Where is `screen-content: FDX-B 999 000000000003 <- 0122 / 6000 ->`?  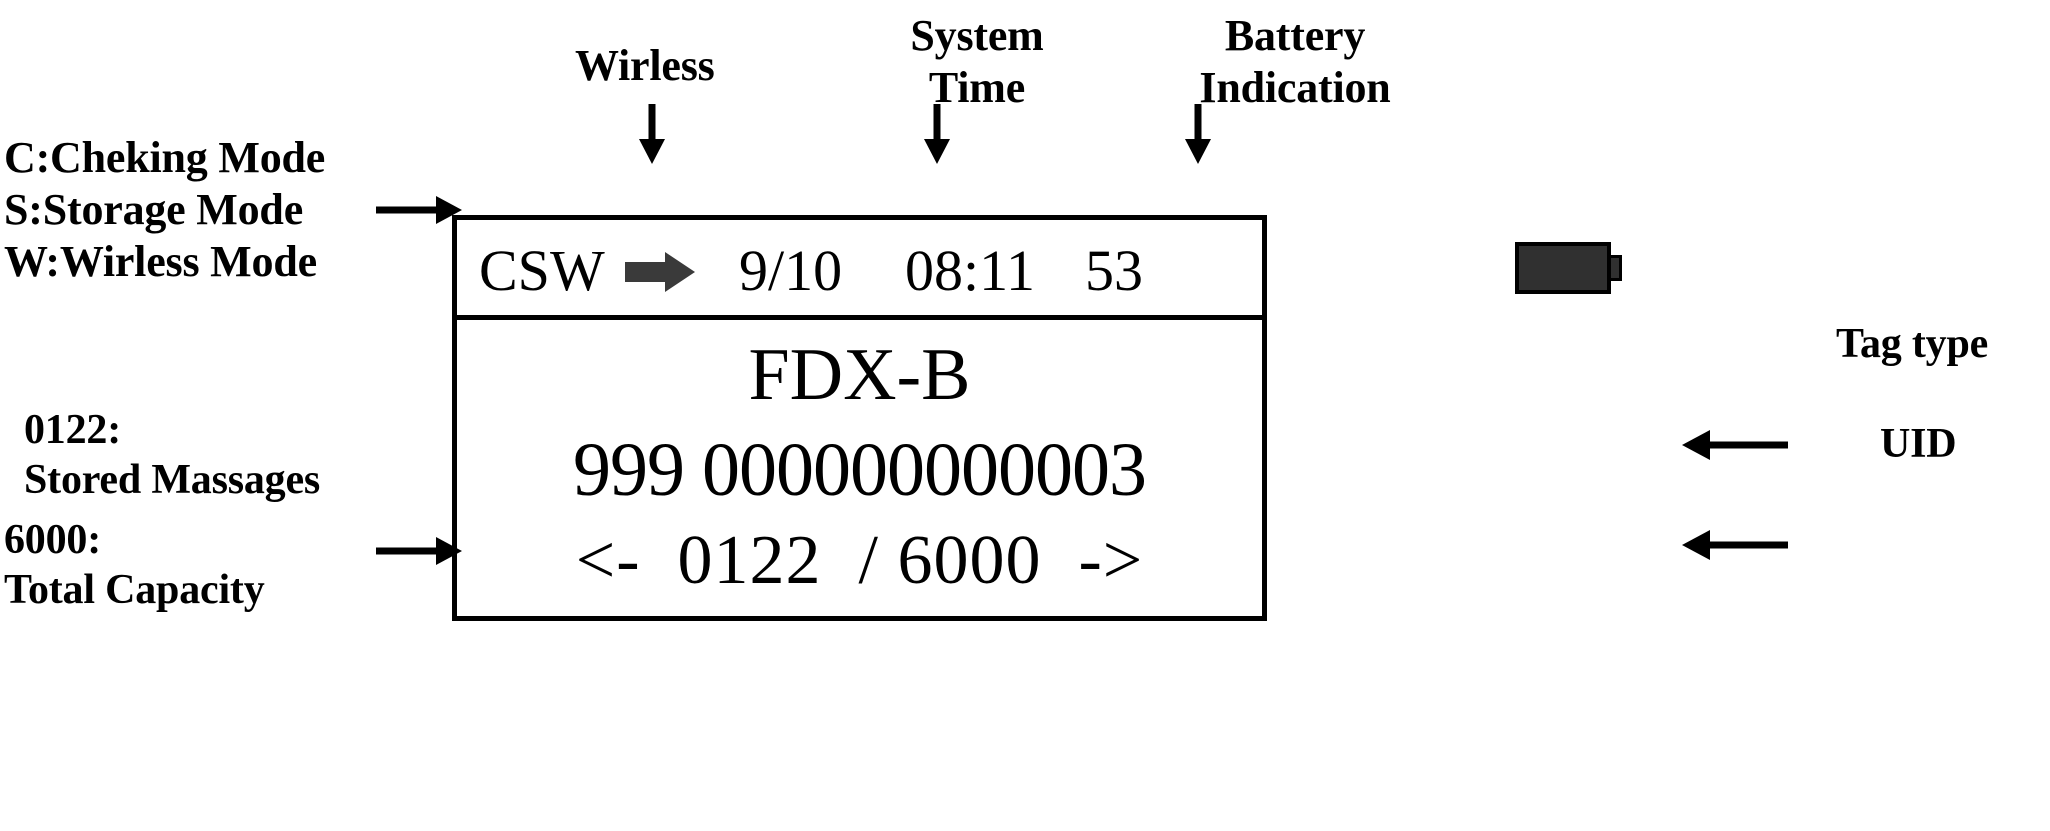 screen-content: FDX-B 999 000000000003 <- 0122 / 6000 -> is located at coordinates (859, 468).